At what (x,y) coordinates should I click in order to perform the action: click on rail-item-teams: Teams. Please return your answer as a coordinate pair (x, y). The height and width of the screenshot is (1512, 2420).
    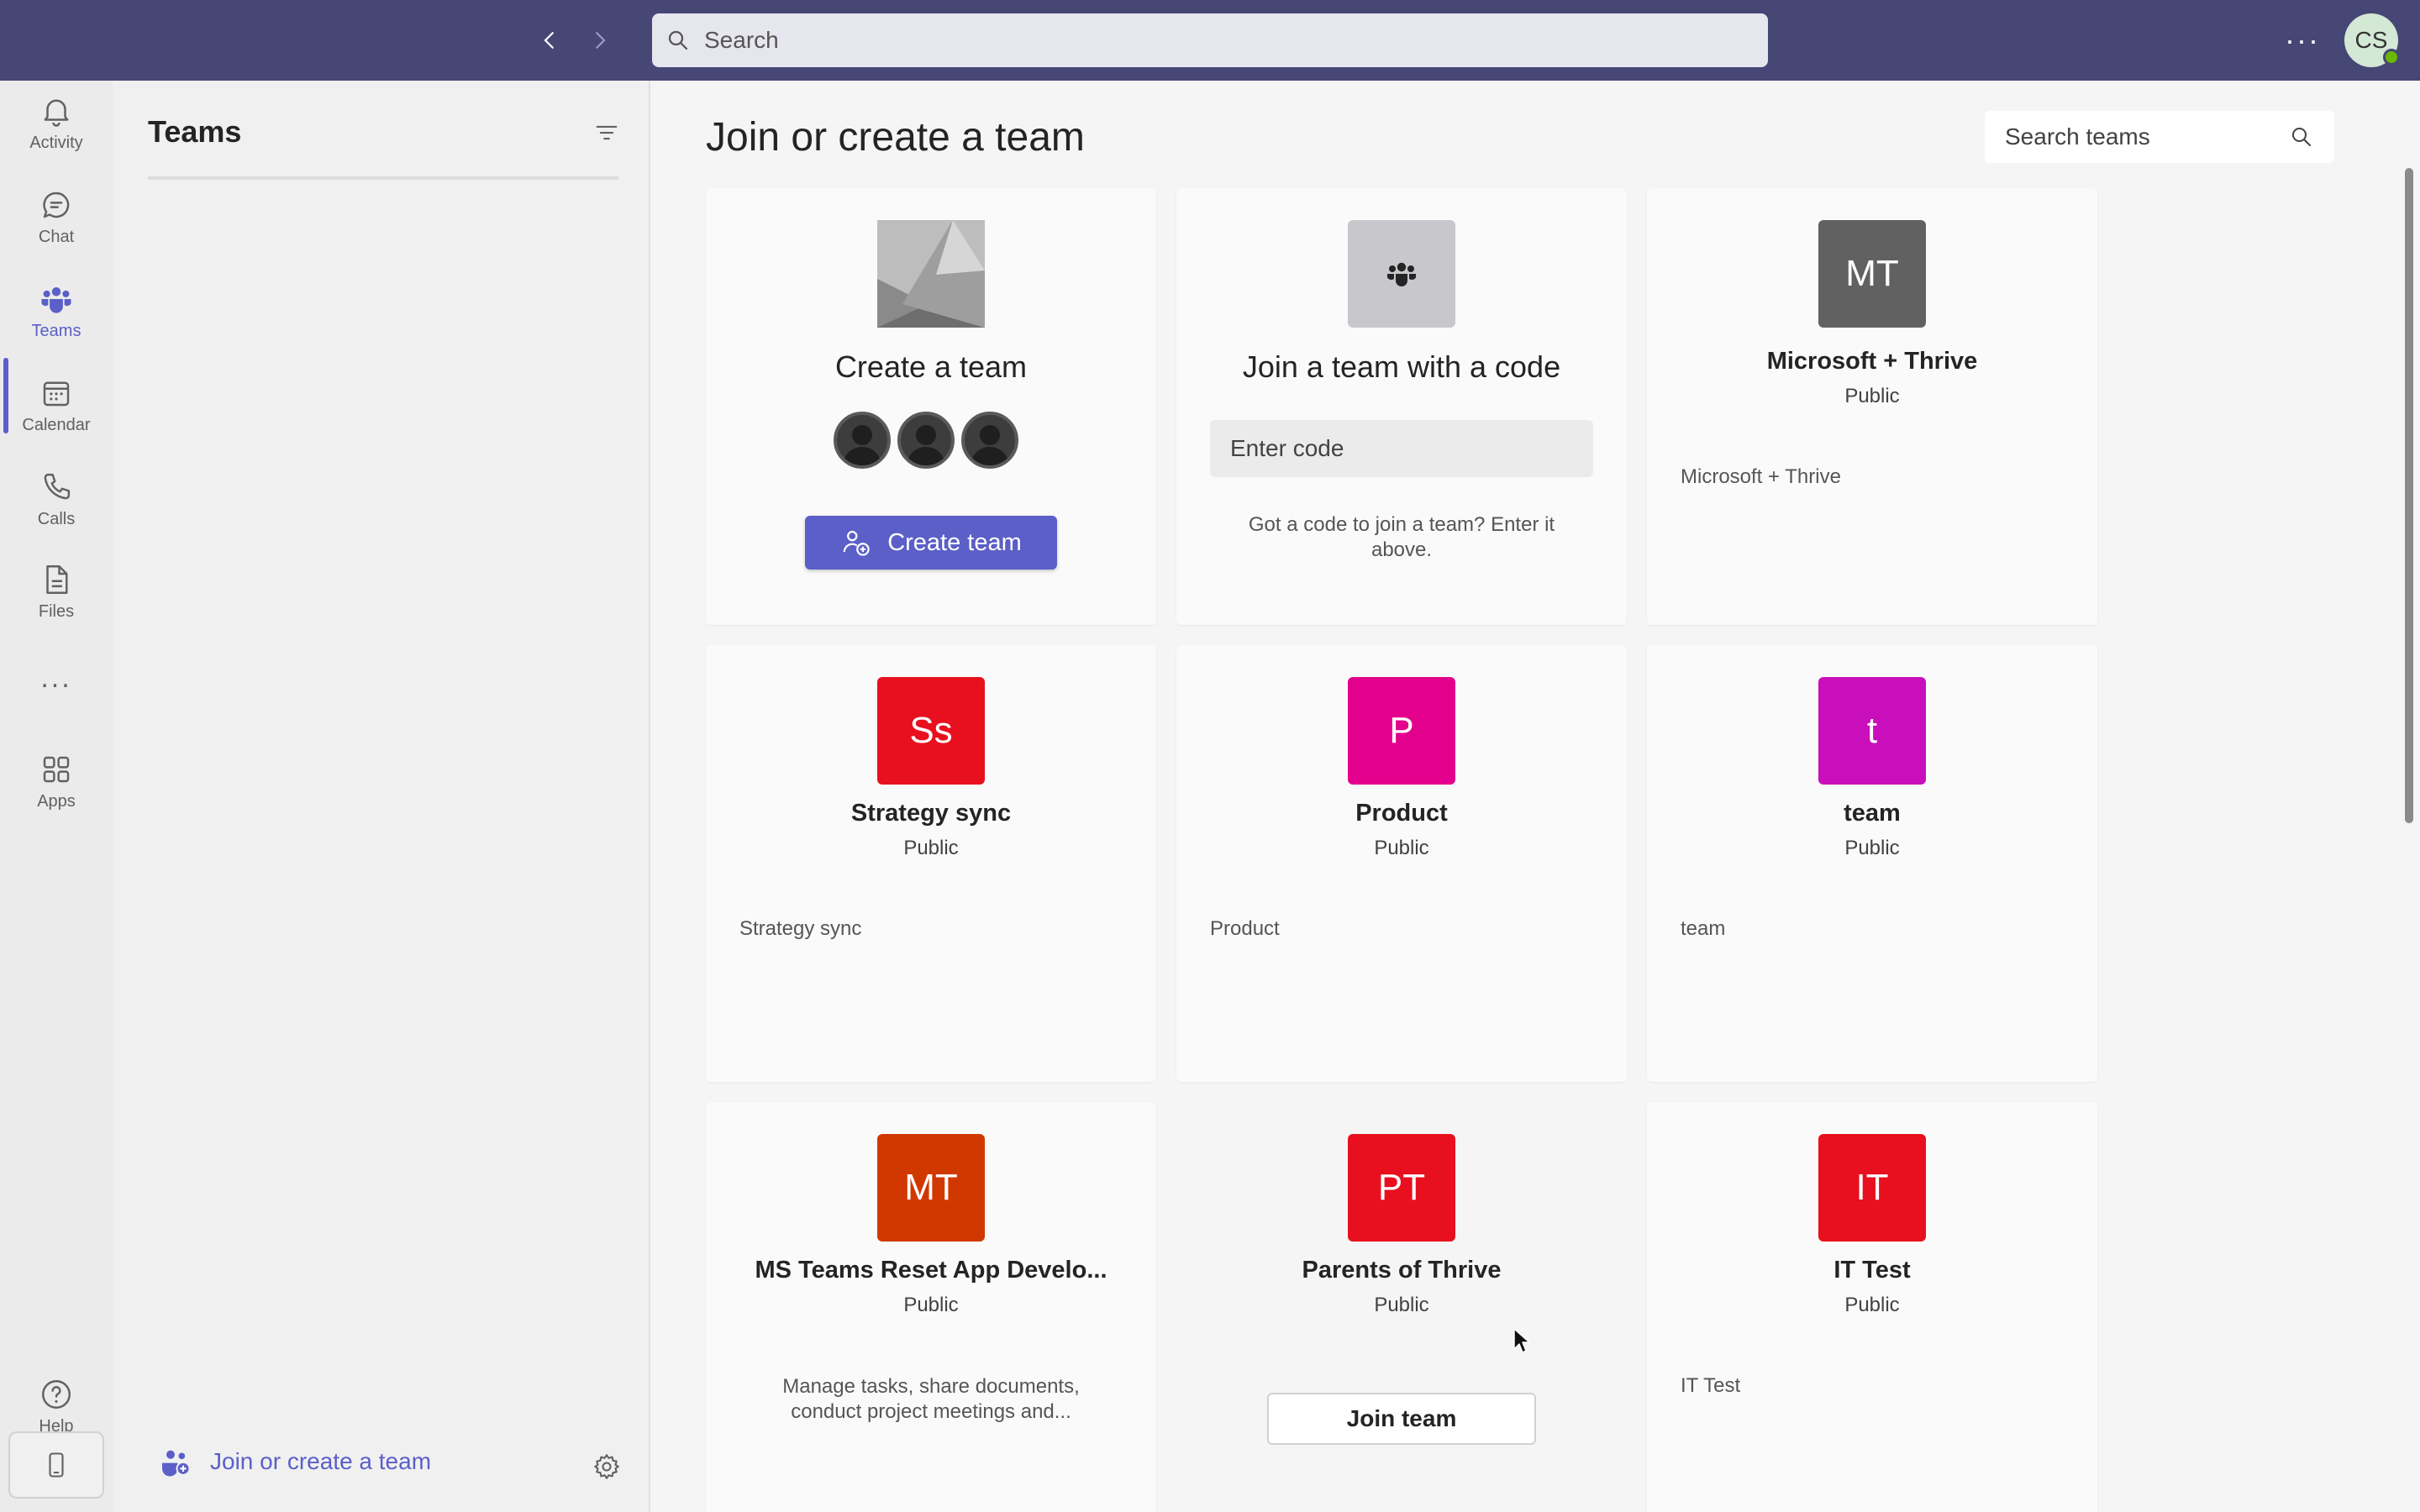
    Looking at the image, I should click on (56, 311).